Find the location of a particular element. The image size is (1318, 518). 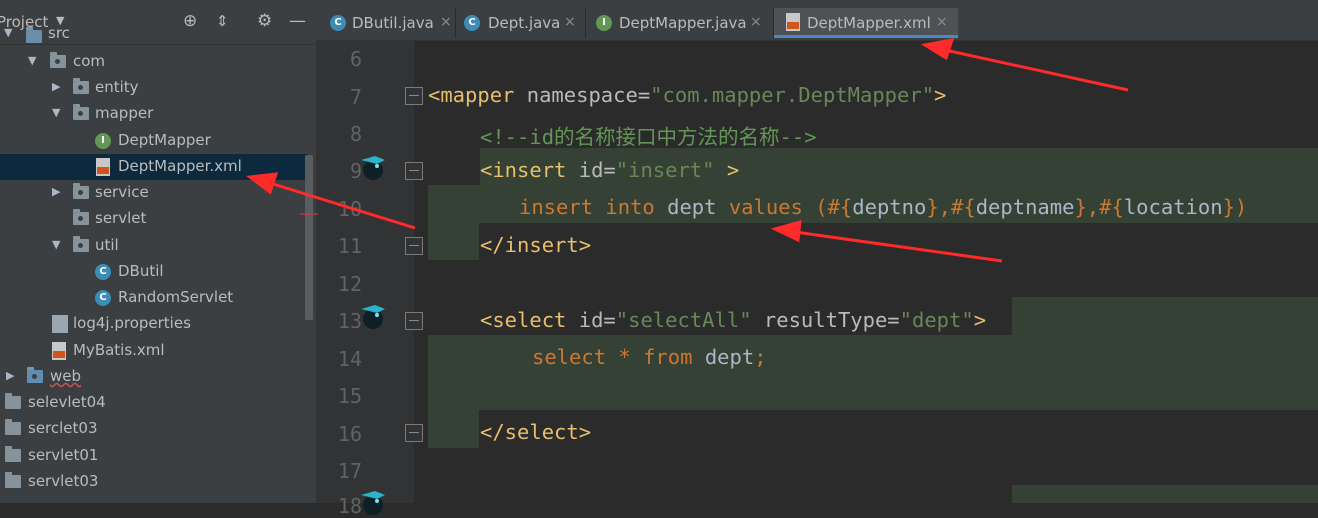

tree-item-label: DeptMapper is located at coordinates (164, 140).